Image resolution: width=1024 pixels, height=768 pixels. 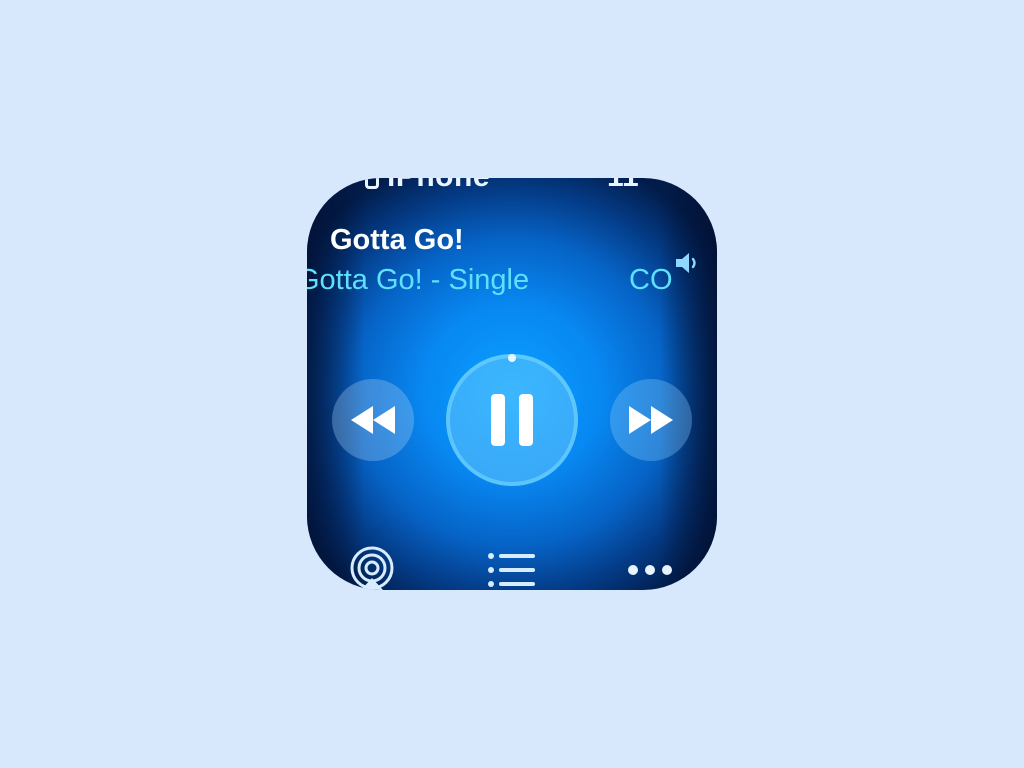 What do you see at coordinates (512, 358) in the screenshot?
I see `progress-indicator-dot` at bounding box center [512, 358].